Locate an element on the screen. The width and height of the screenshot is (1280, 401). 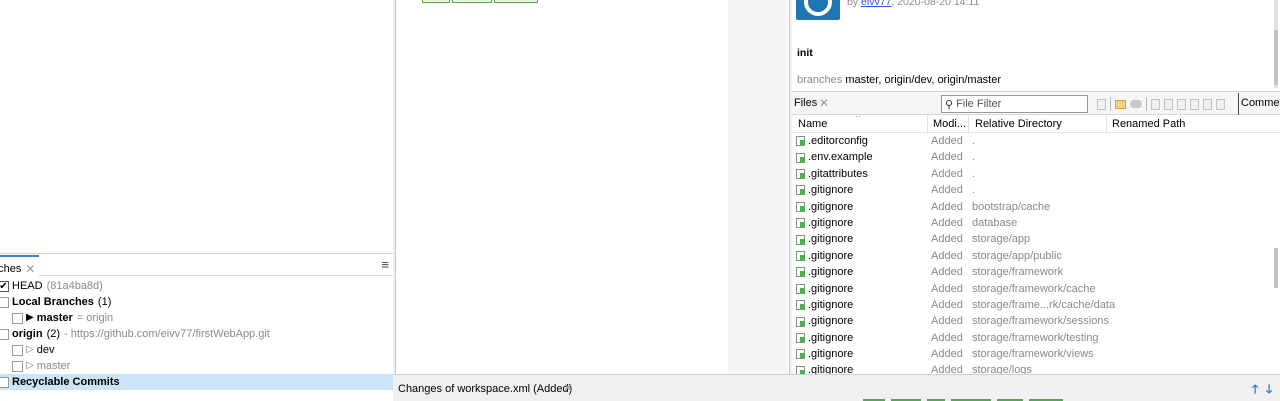
table-row: .gitignore Added storage/framework/views is located at coordinates (1036, 354).